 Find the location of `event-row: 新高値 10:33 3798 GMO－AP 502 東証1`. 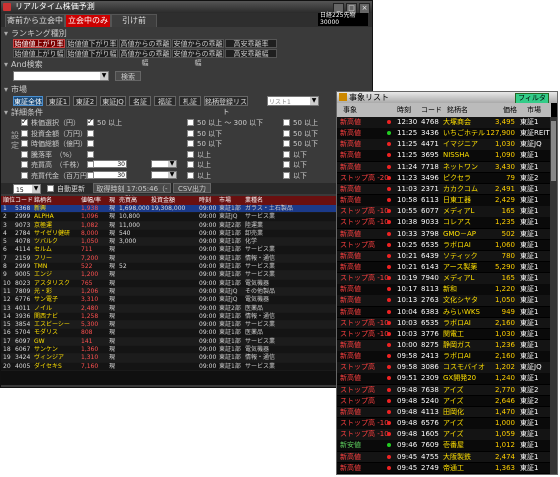

event-row: 新高値 10:33 3798 GMO－AP 502 東証1 is located at coordinates (444, 233).